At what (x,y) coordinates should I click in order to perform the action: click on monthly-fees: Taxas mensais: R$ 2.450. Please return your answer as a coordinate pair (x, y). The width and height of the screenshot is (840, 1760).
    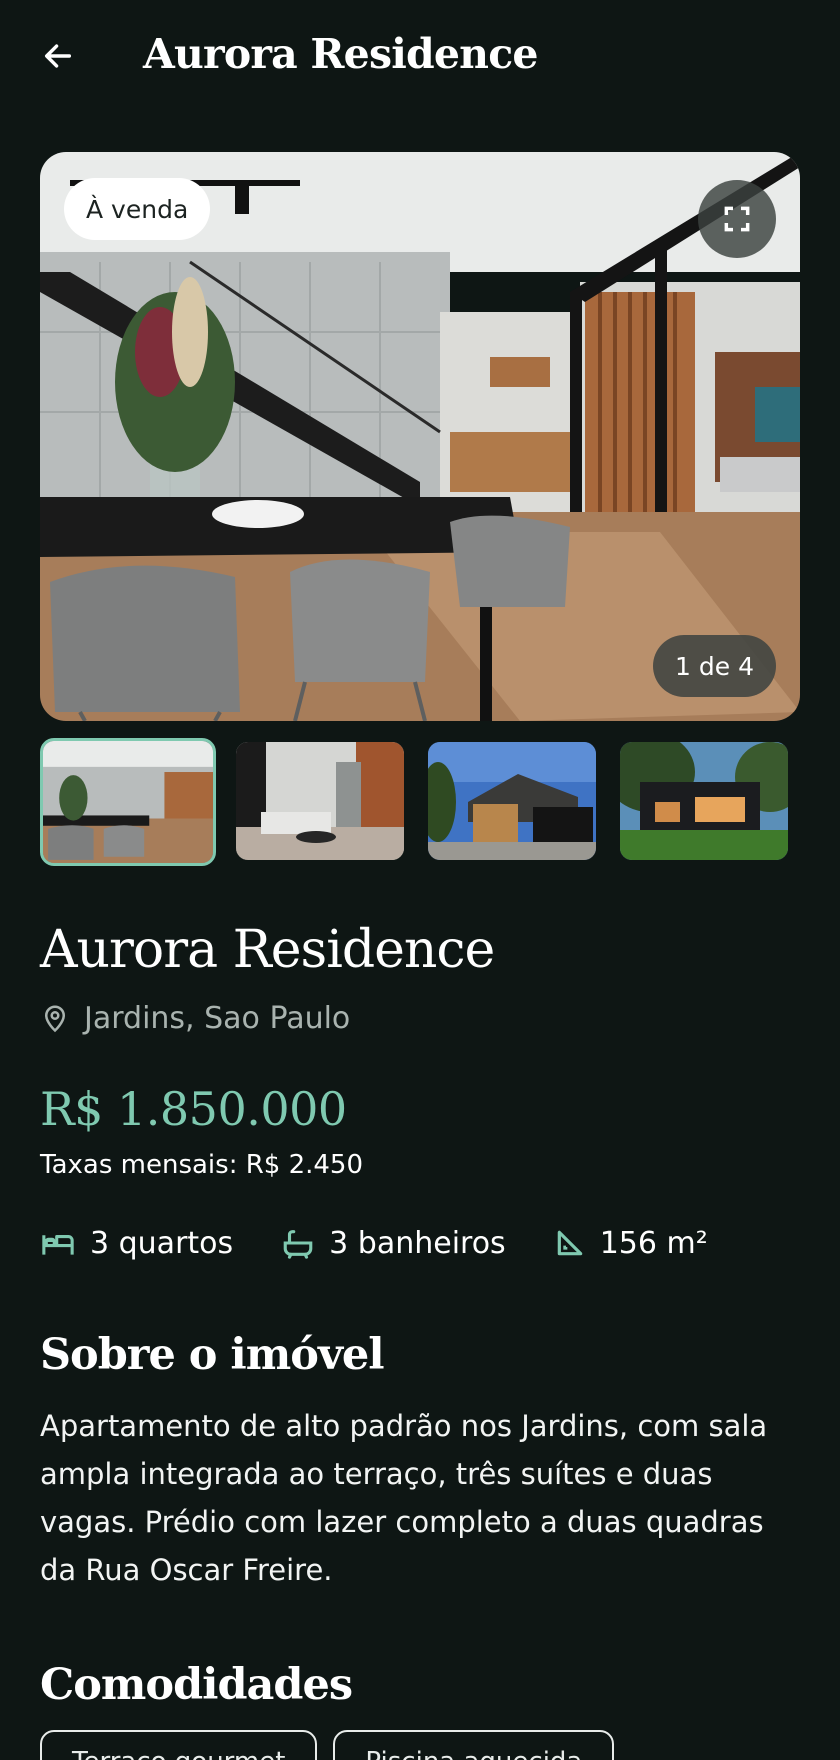
    Looking at the image, I should click on (202, 1165).